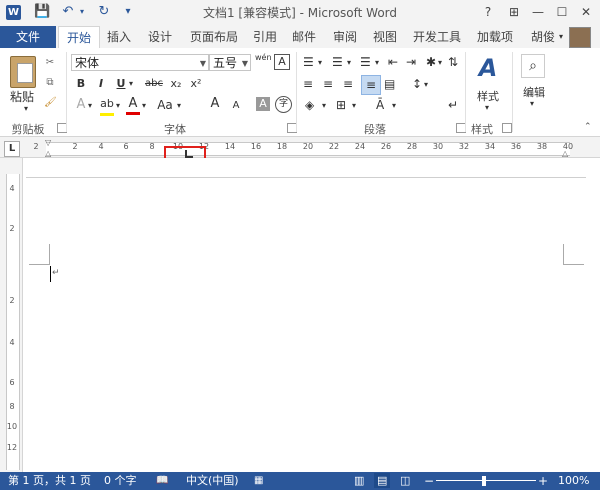 This screenshot has width=600, height=490. What do you see at coordinates (514, 12) in the screenshot?
I see `ribbon-display-button: ⊞` at bounding box center [514, 12].